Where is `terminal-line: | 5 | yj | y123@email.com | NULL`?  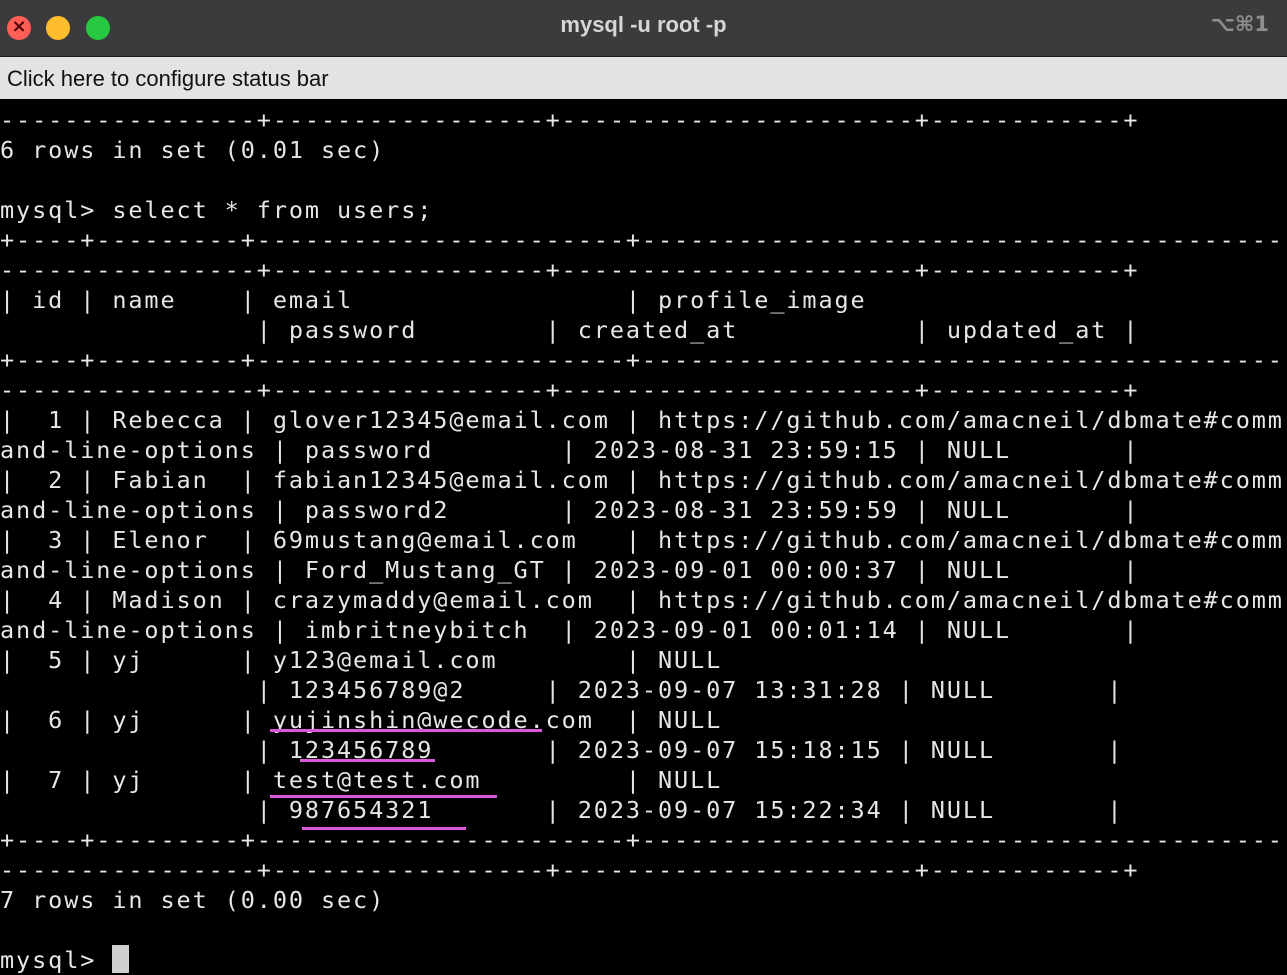
terminal-line: | 5 | yj | y123@email.com | NULL is located at coordinates (361, 660).